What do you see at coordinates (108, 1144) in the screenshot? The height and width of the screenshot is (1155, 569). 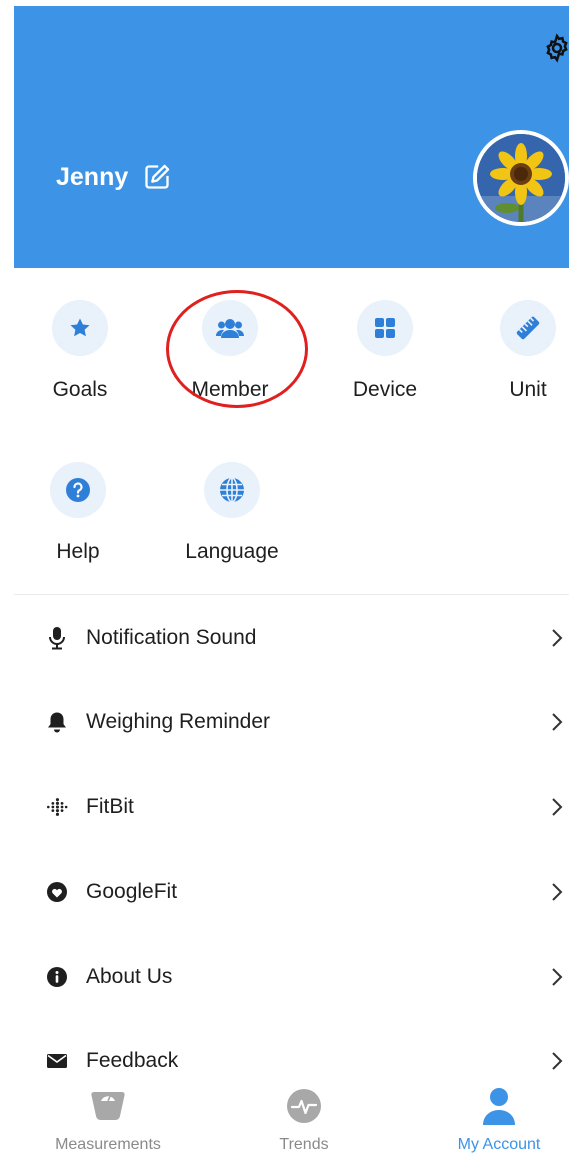 I see `nav-label: Measurements` at bounding box center [108, 1144].